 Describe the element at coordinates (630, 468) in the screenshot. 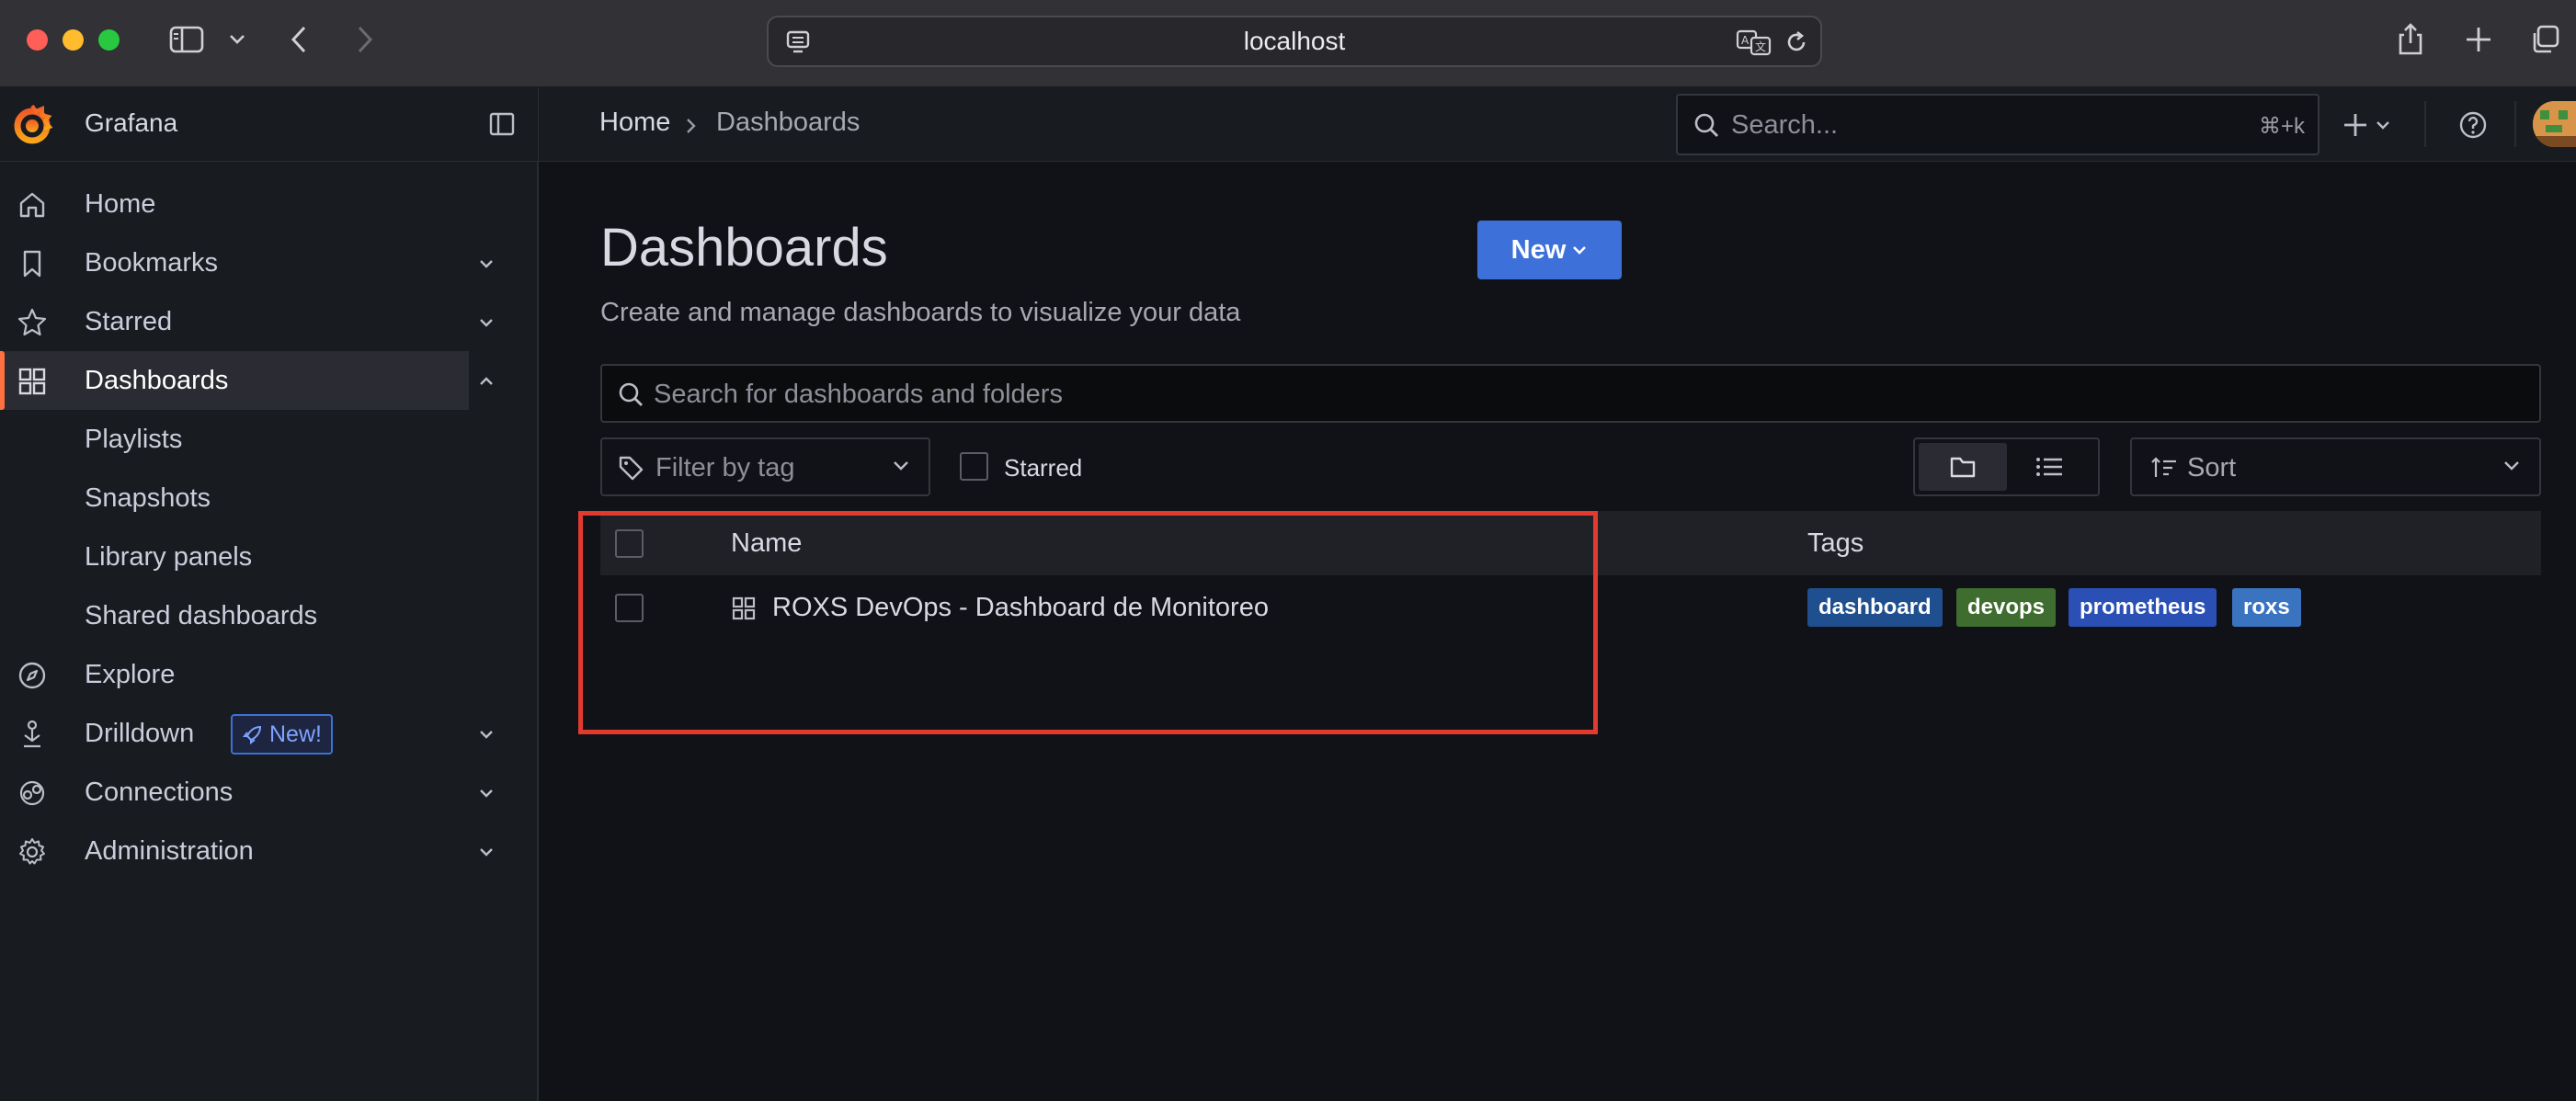

I see `tag-icon` at that location.